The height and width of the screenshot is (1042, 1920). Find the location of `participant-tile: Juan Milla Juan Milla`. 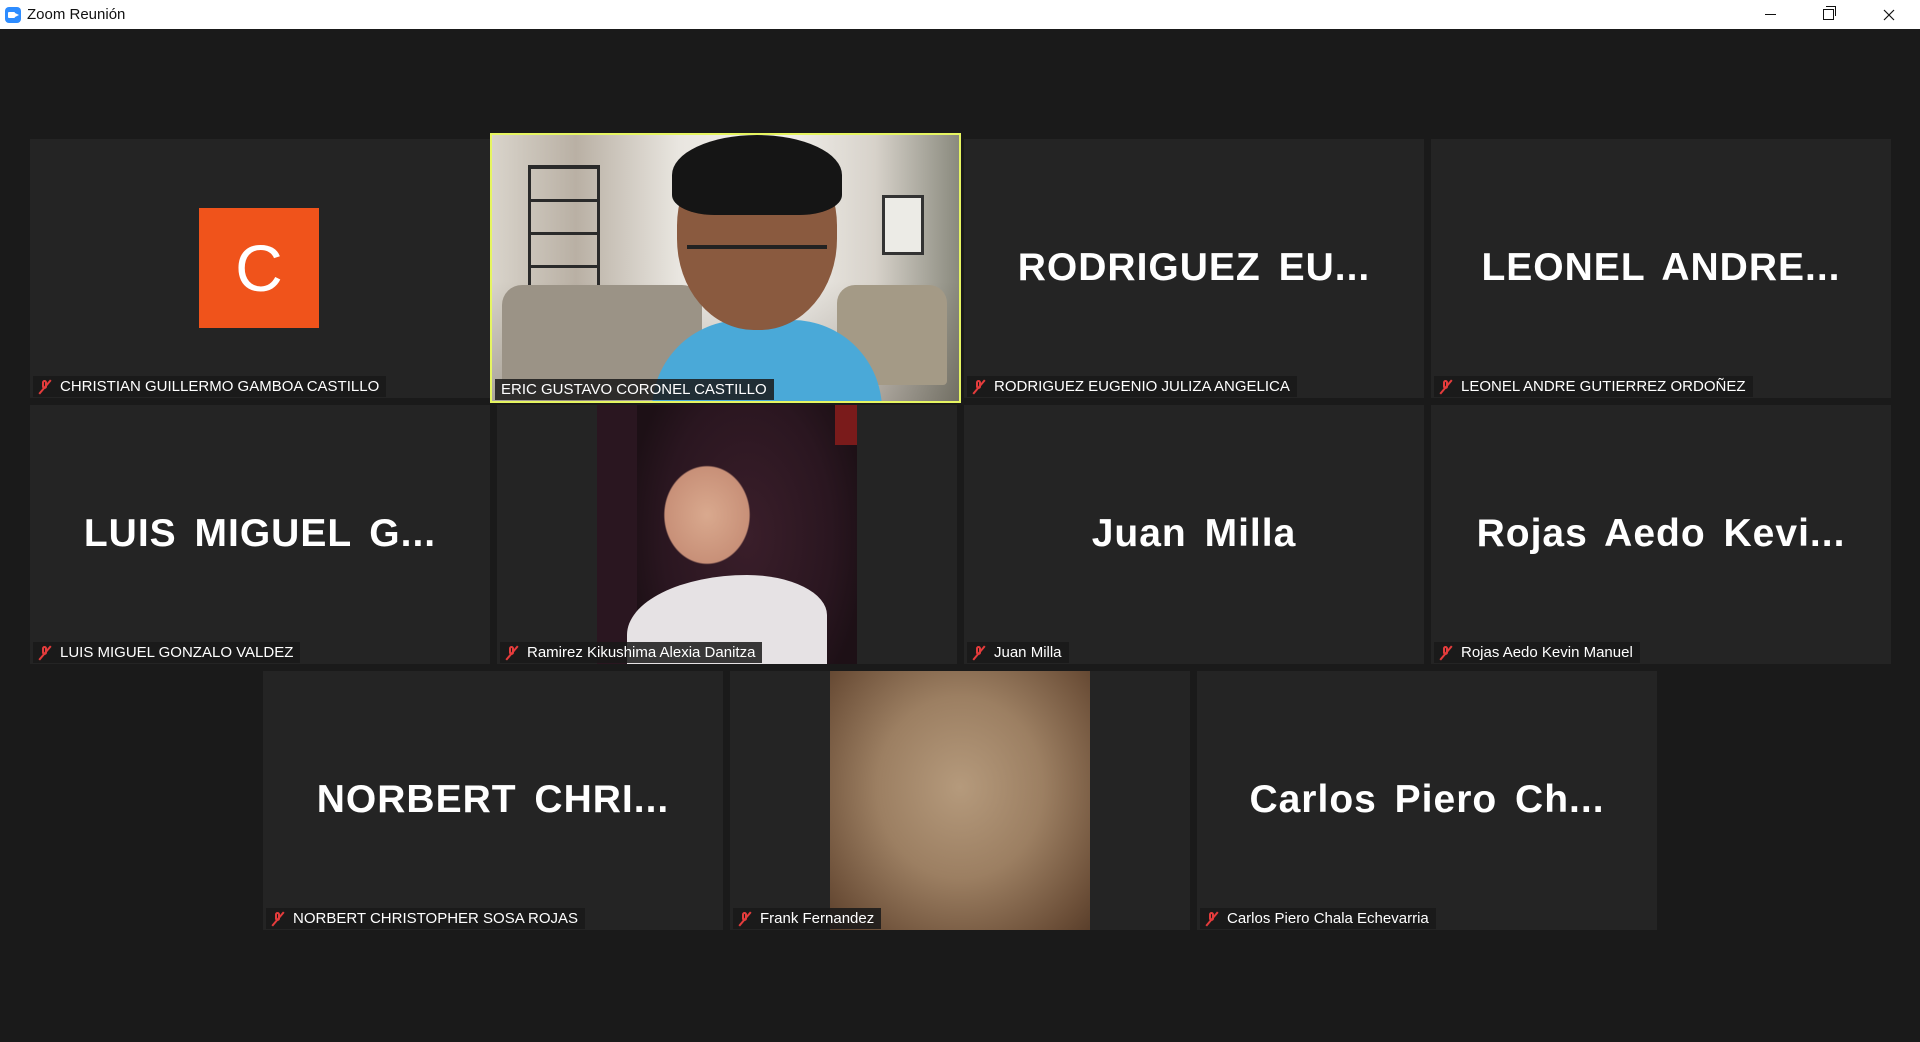

participant-tile: Juan Milla Juan Milla is located at coordinates (1194, 534).